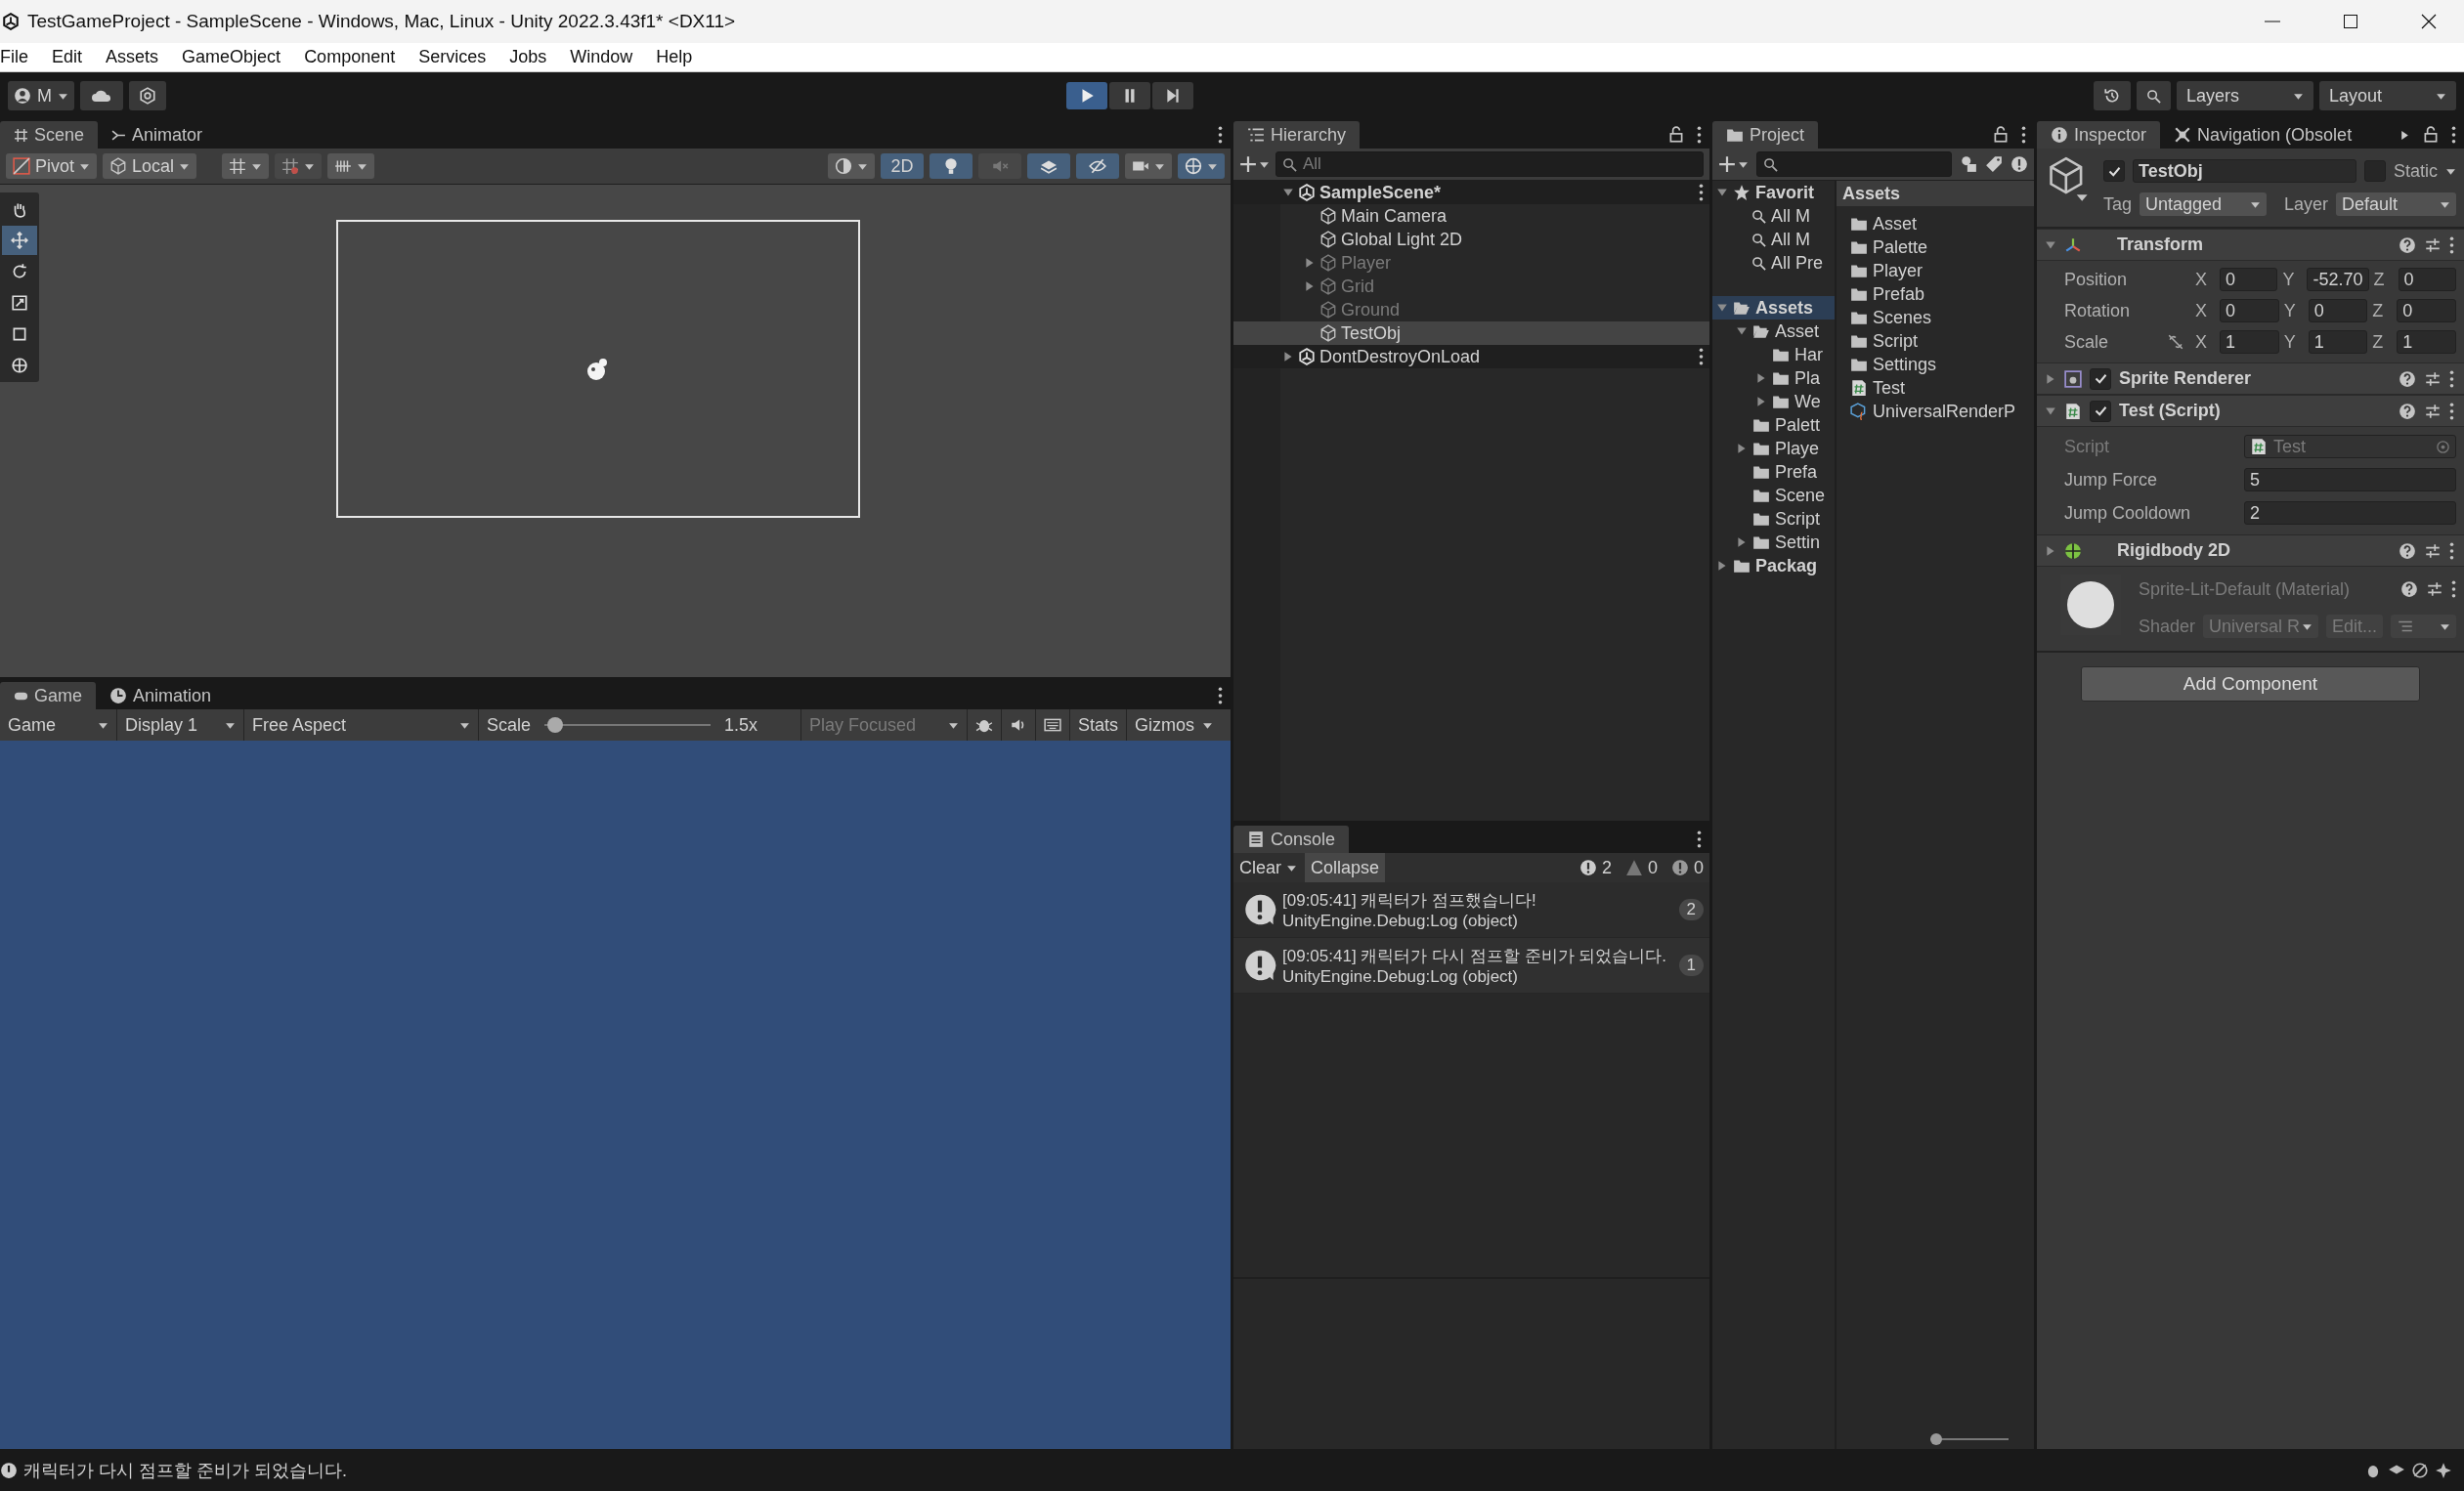 This screenshot has height=1491, width=2464. Describe the element at coordinates (2396, 204) in the screenshot. I see `layer-dropdown: Default` at that location.